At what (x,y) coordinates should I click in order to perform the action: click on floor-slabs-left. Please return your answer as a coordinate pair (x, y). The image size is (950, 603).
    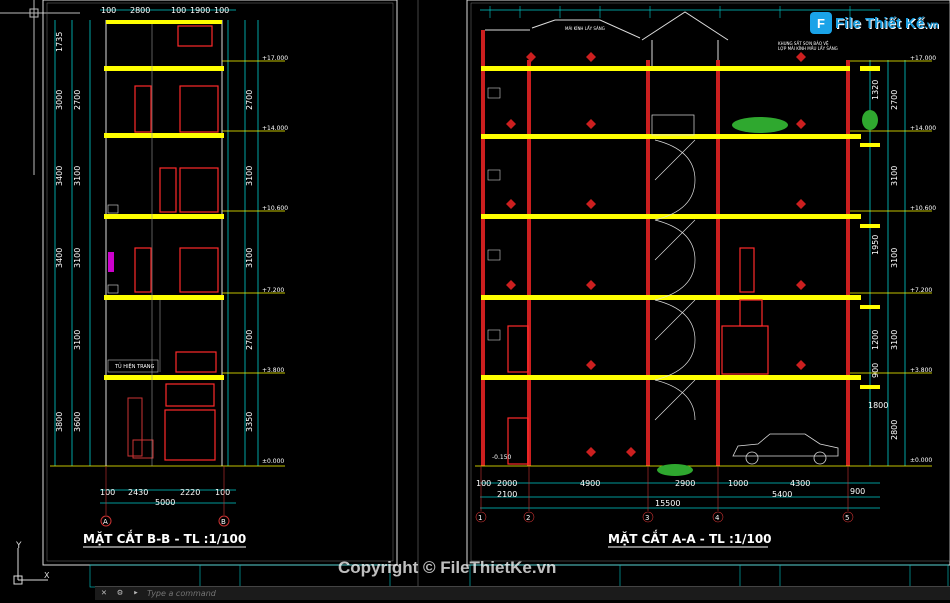
    Looking at the image, I should click on (164, 223).